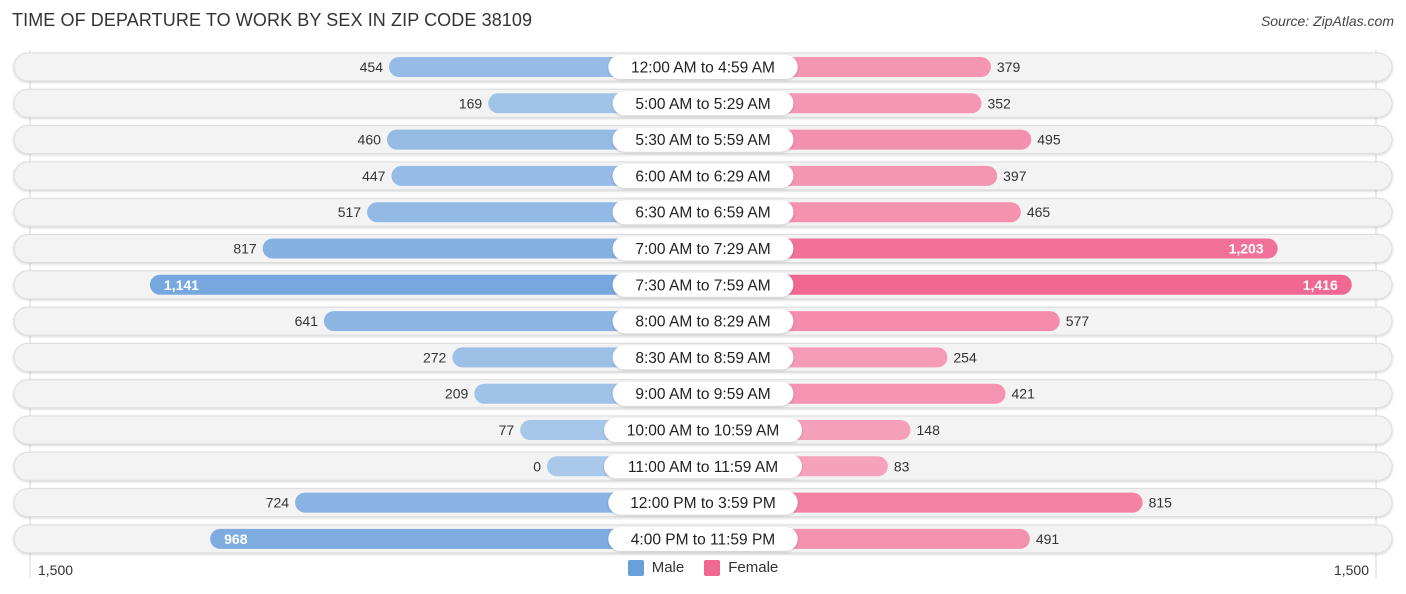  What do you see at coordinates (1015, 176) in the screenshot?
I see `value-label-female: 397` at bounding box center [1015, 176].